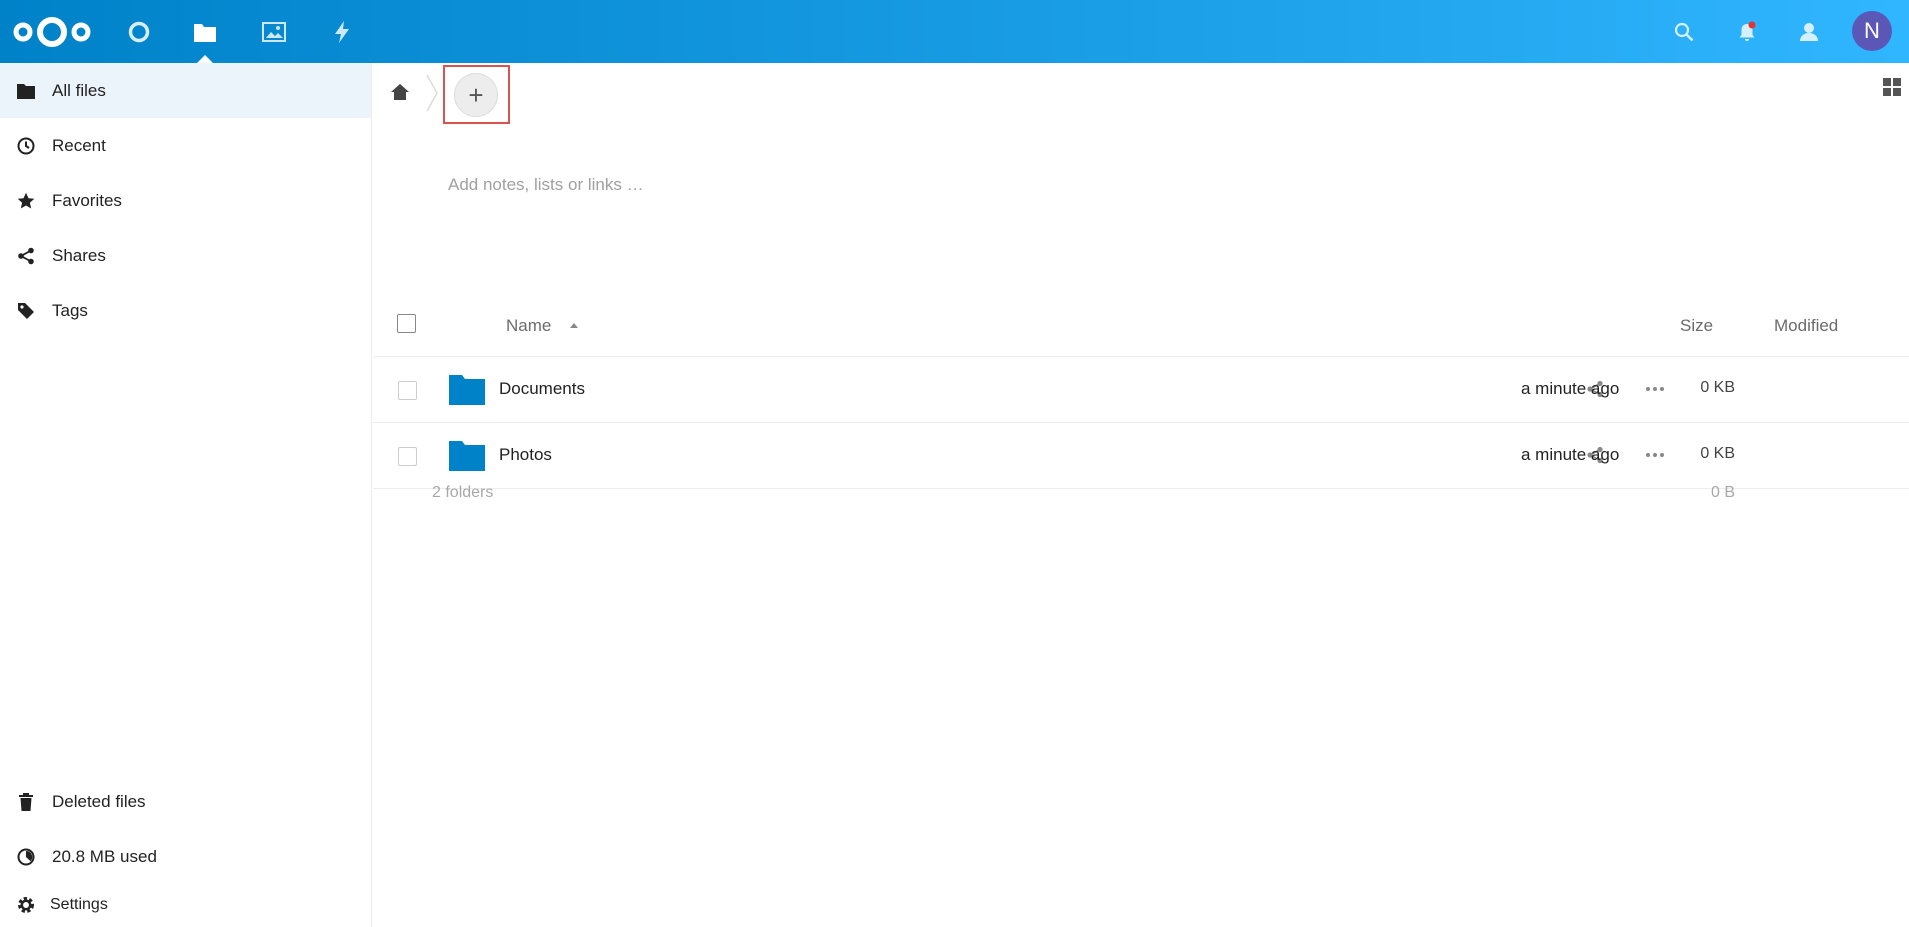 Image resolution: width=1909 pixels, height=927 pixels. What do you see at coordinates (205, 32) in the screenshot?
I see `files-icon` at bounding box center [205, 32].